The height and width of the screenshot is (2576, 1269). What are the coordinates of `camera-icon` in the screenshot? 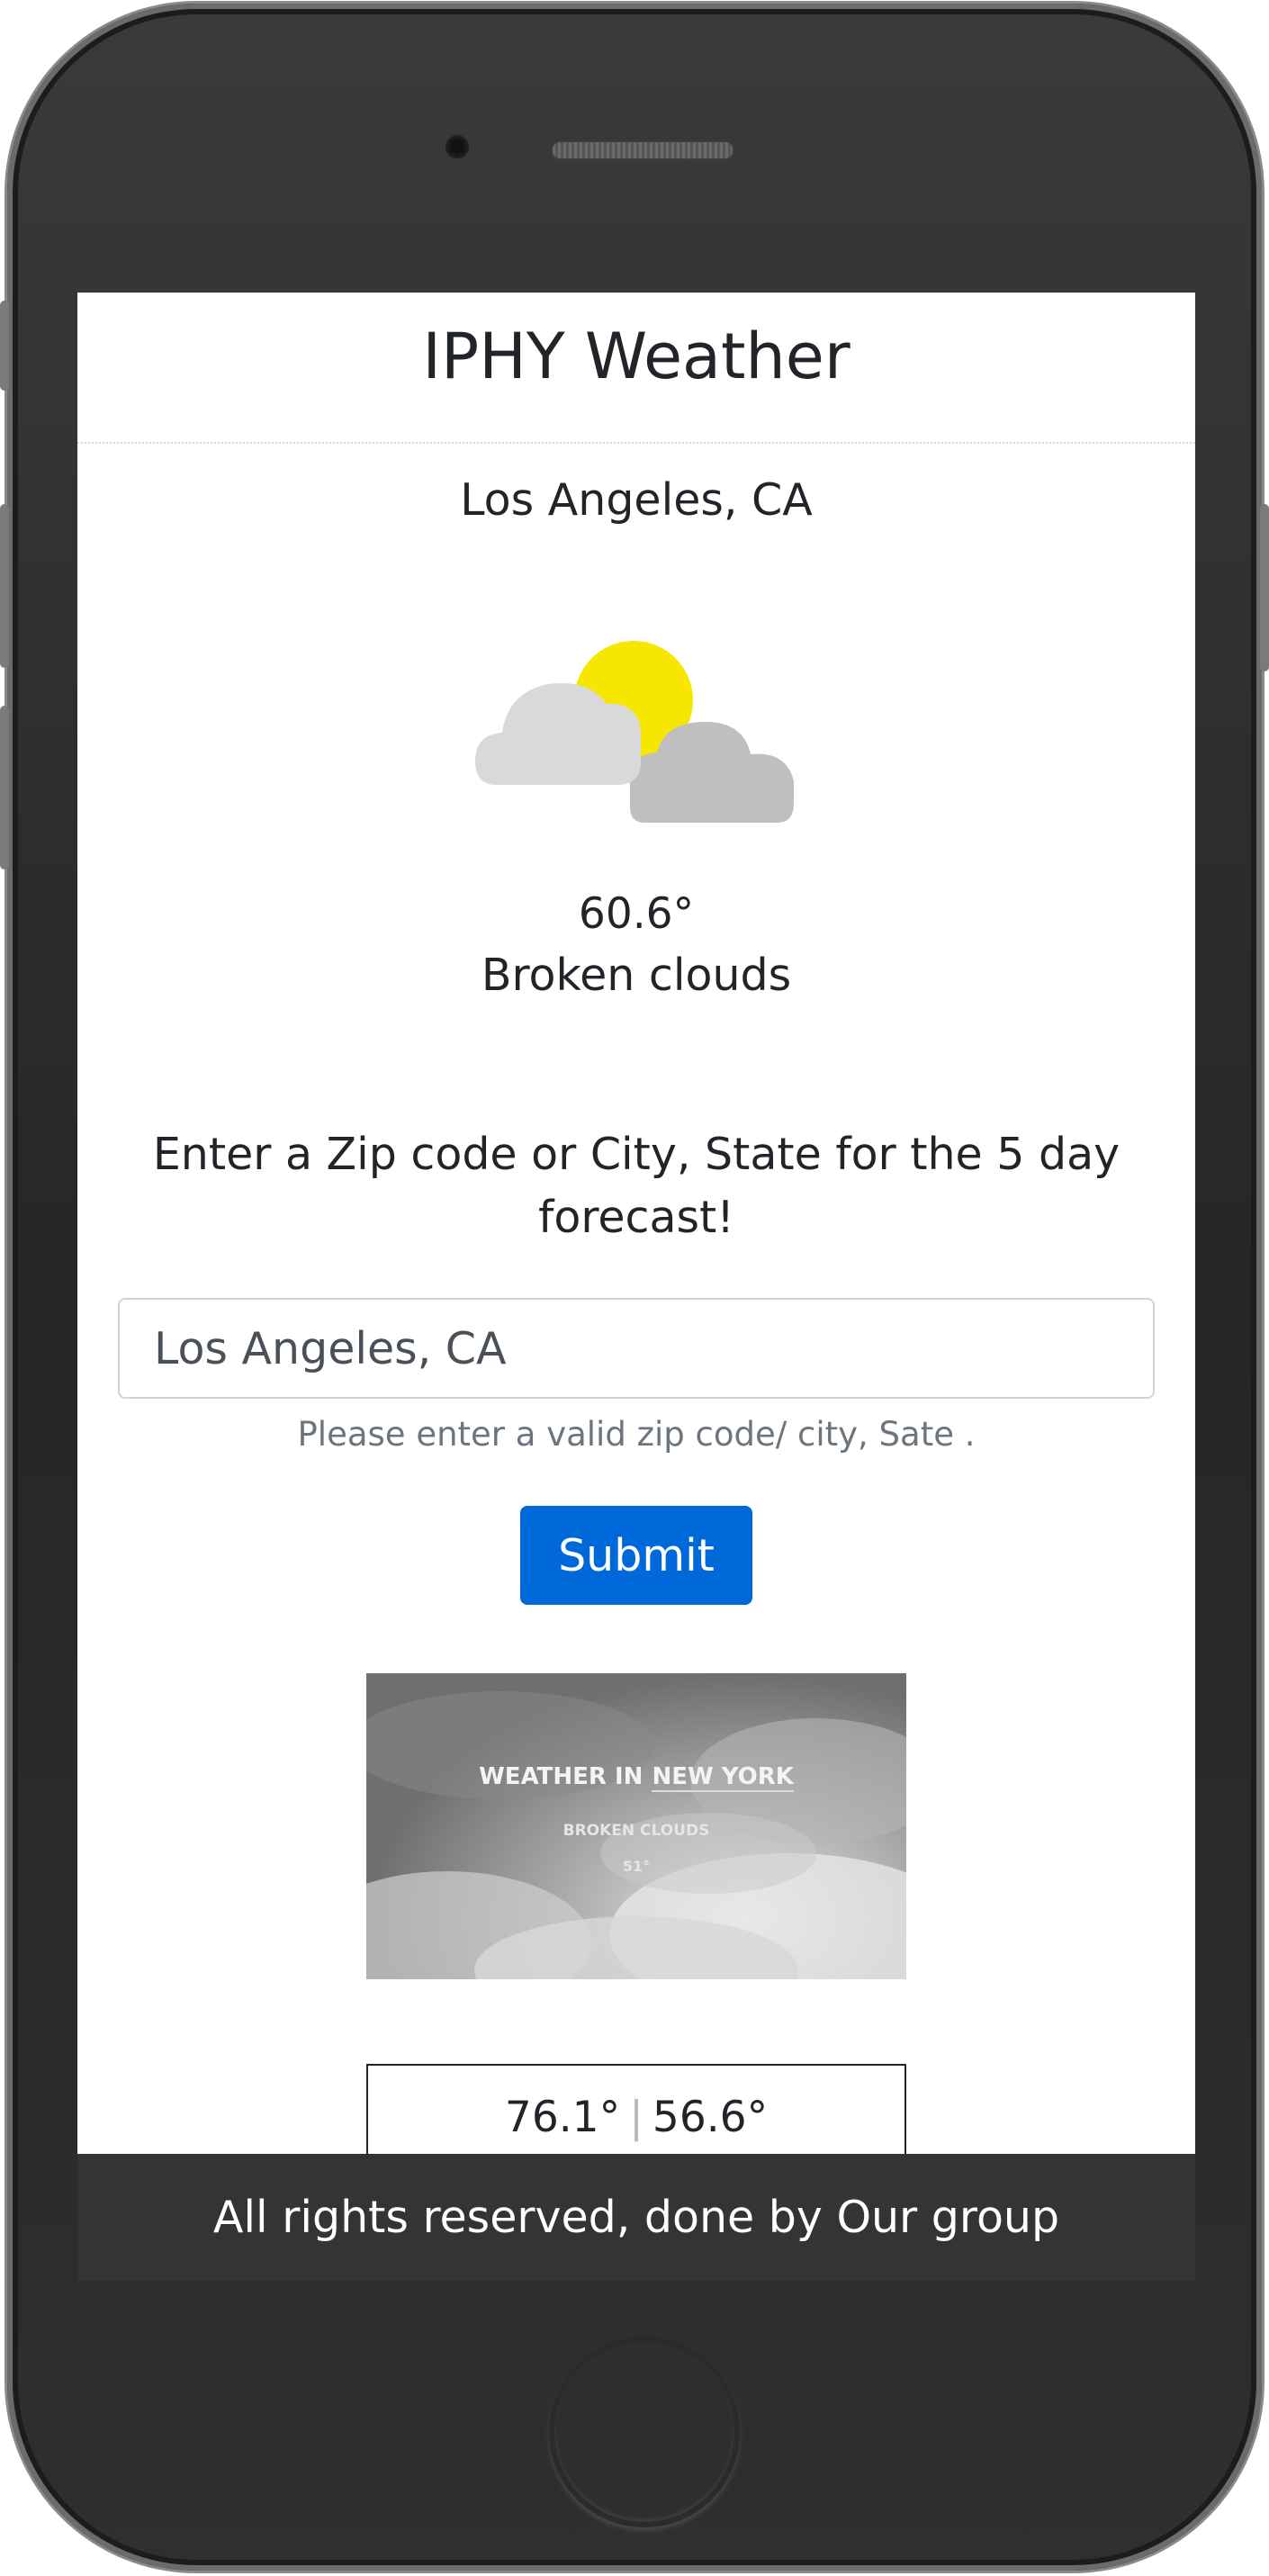 It's located at (458, 146).